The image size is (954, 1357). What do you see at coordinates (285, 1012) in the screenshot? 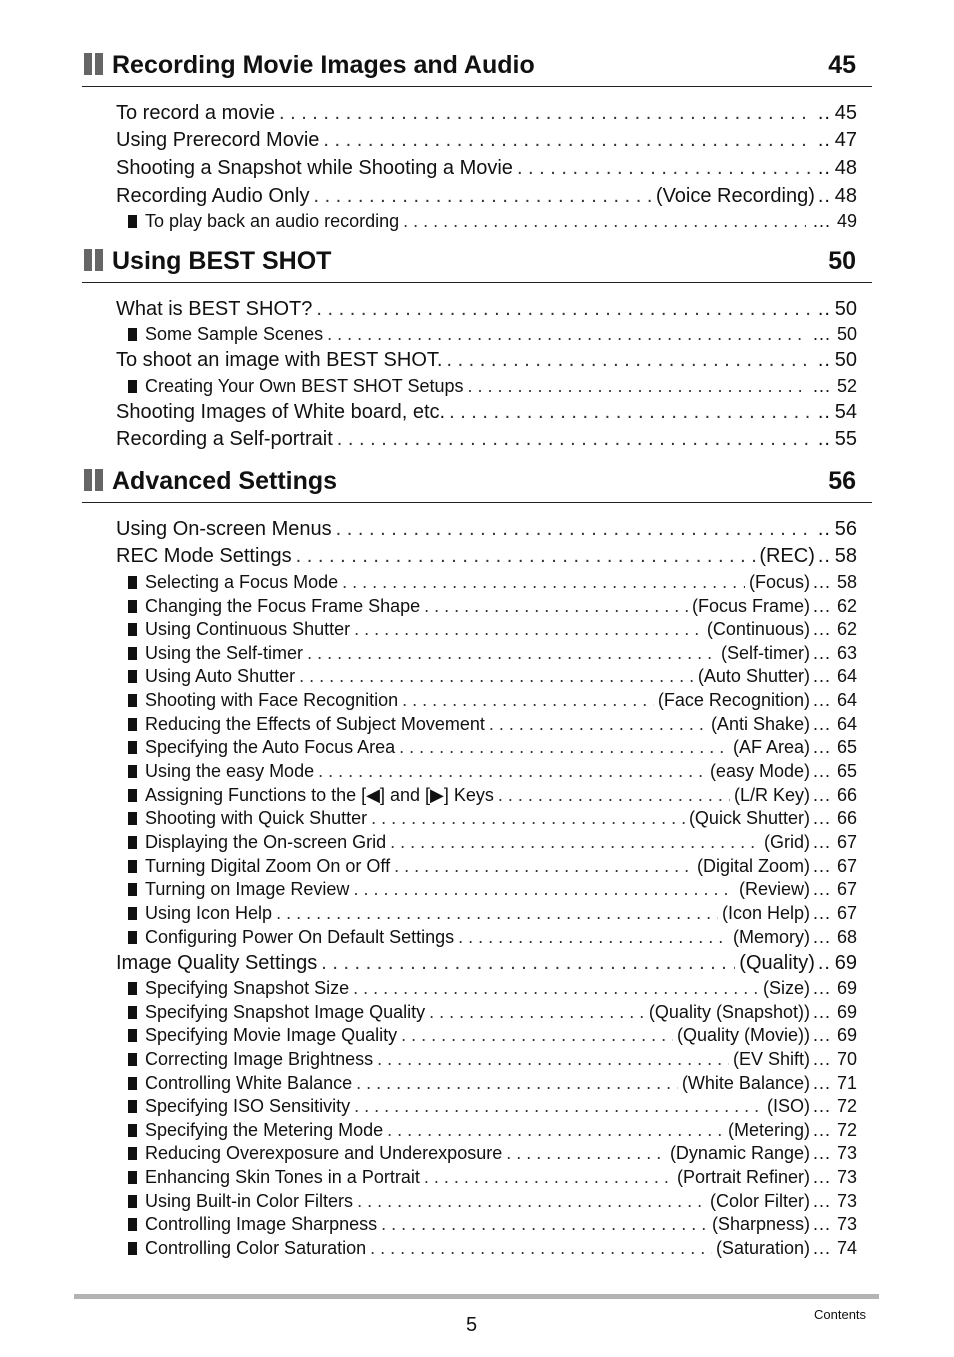
I see `entry-label: Specifying Snapshot Image Quality` at bounding box center [285, 1012].